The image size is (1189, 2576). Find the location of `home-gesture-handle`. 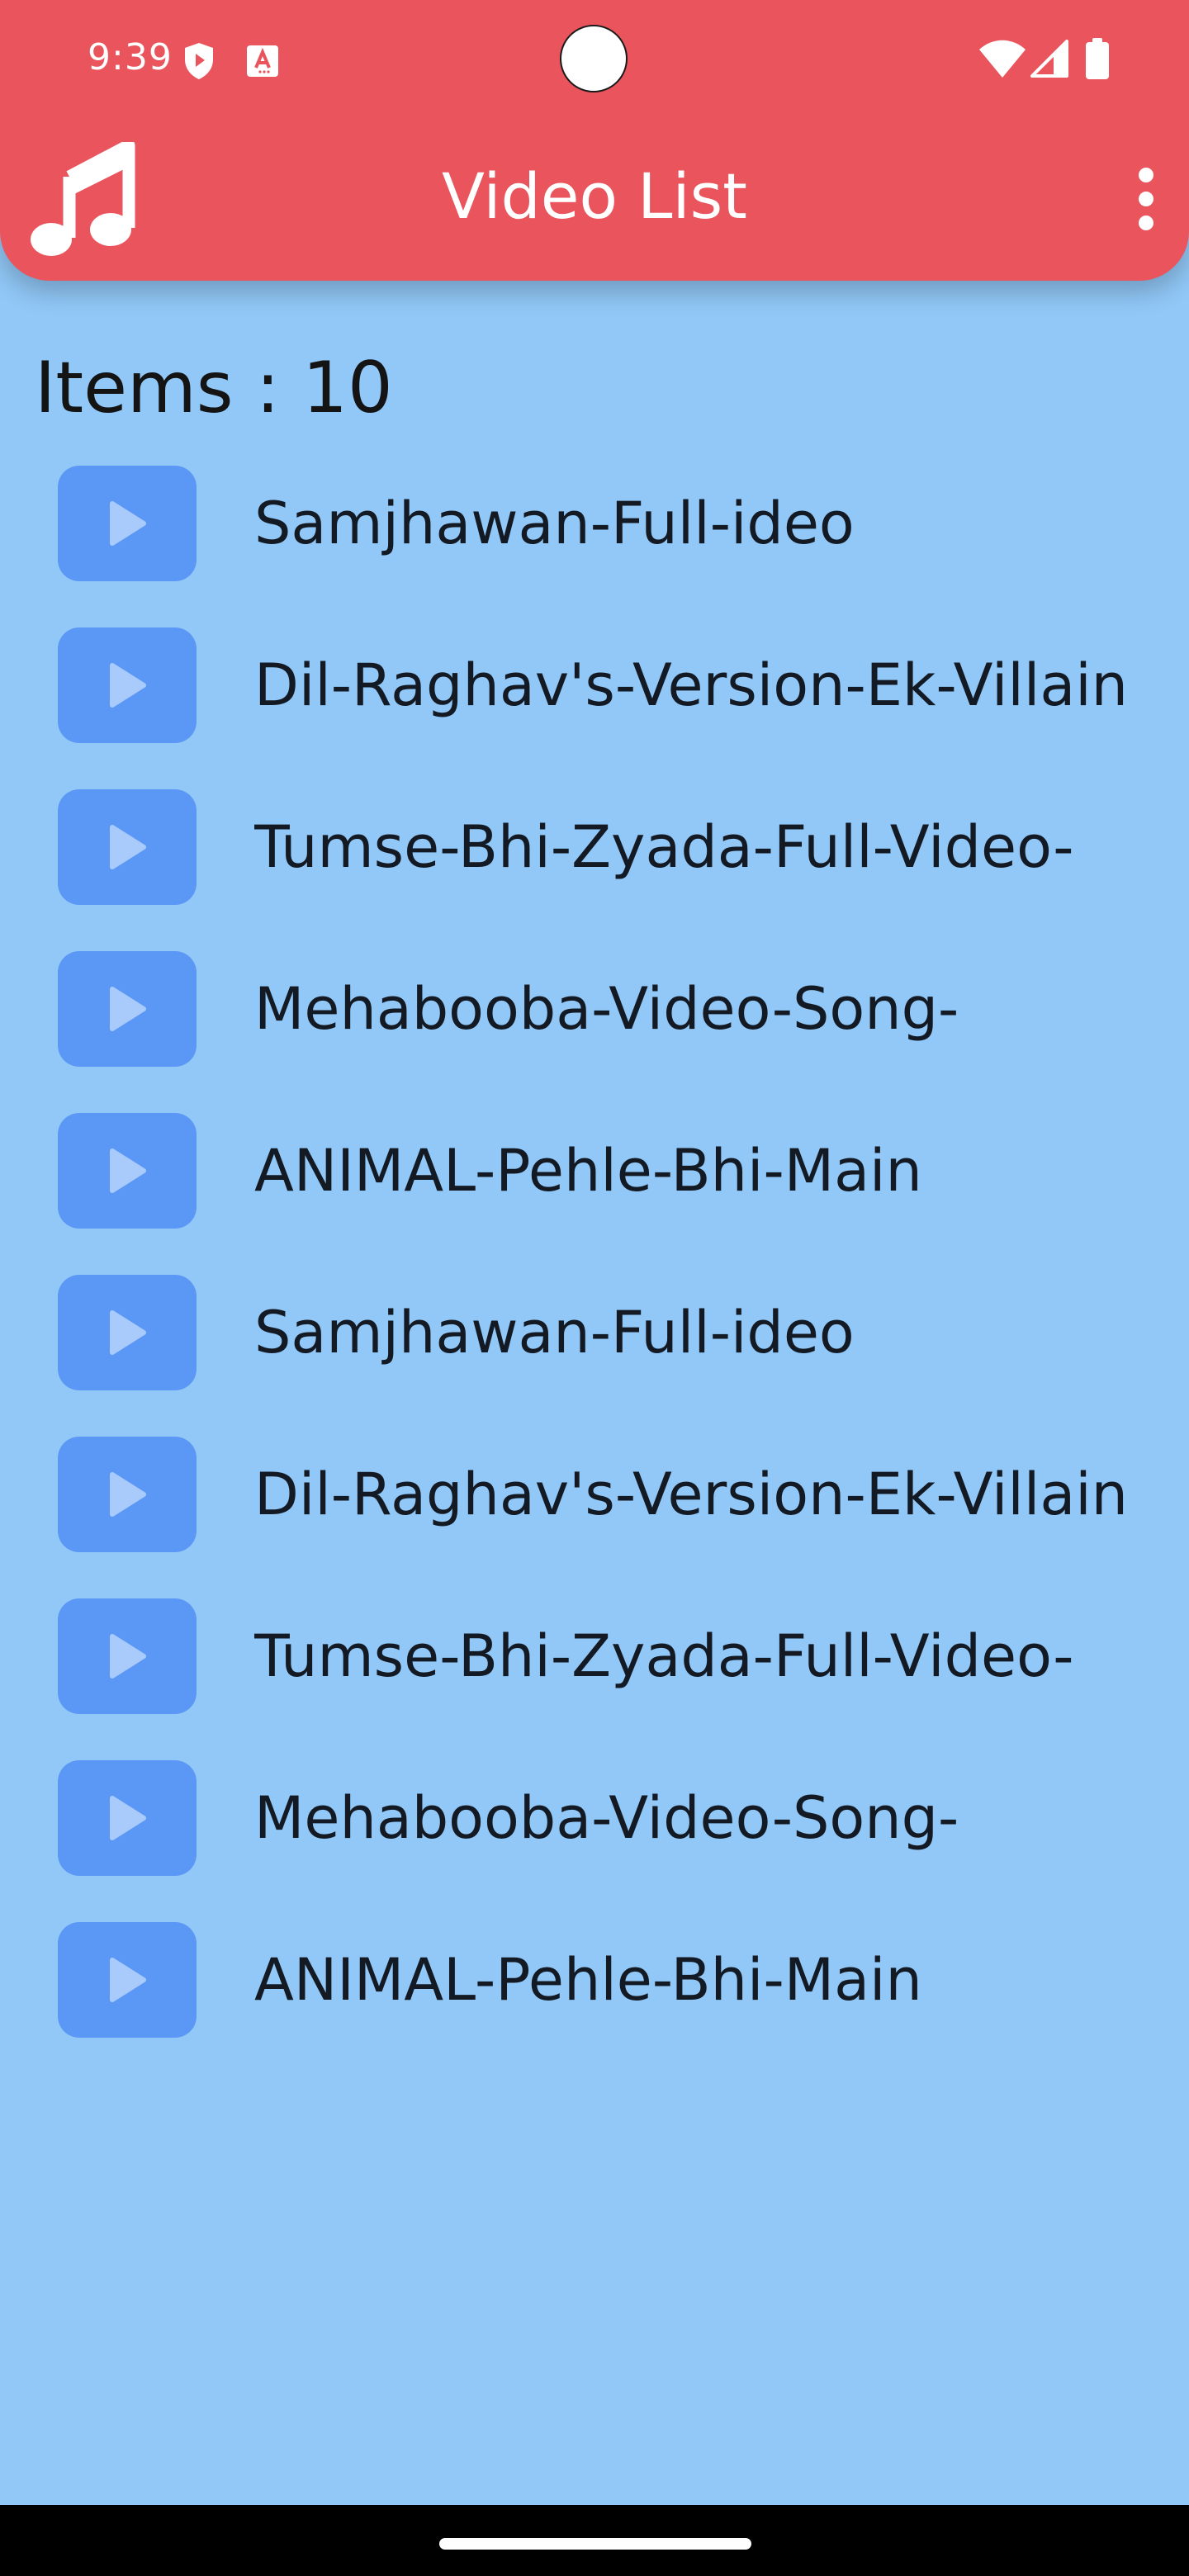

home-gesture-handle is located at coordinates (595, 2544).